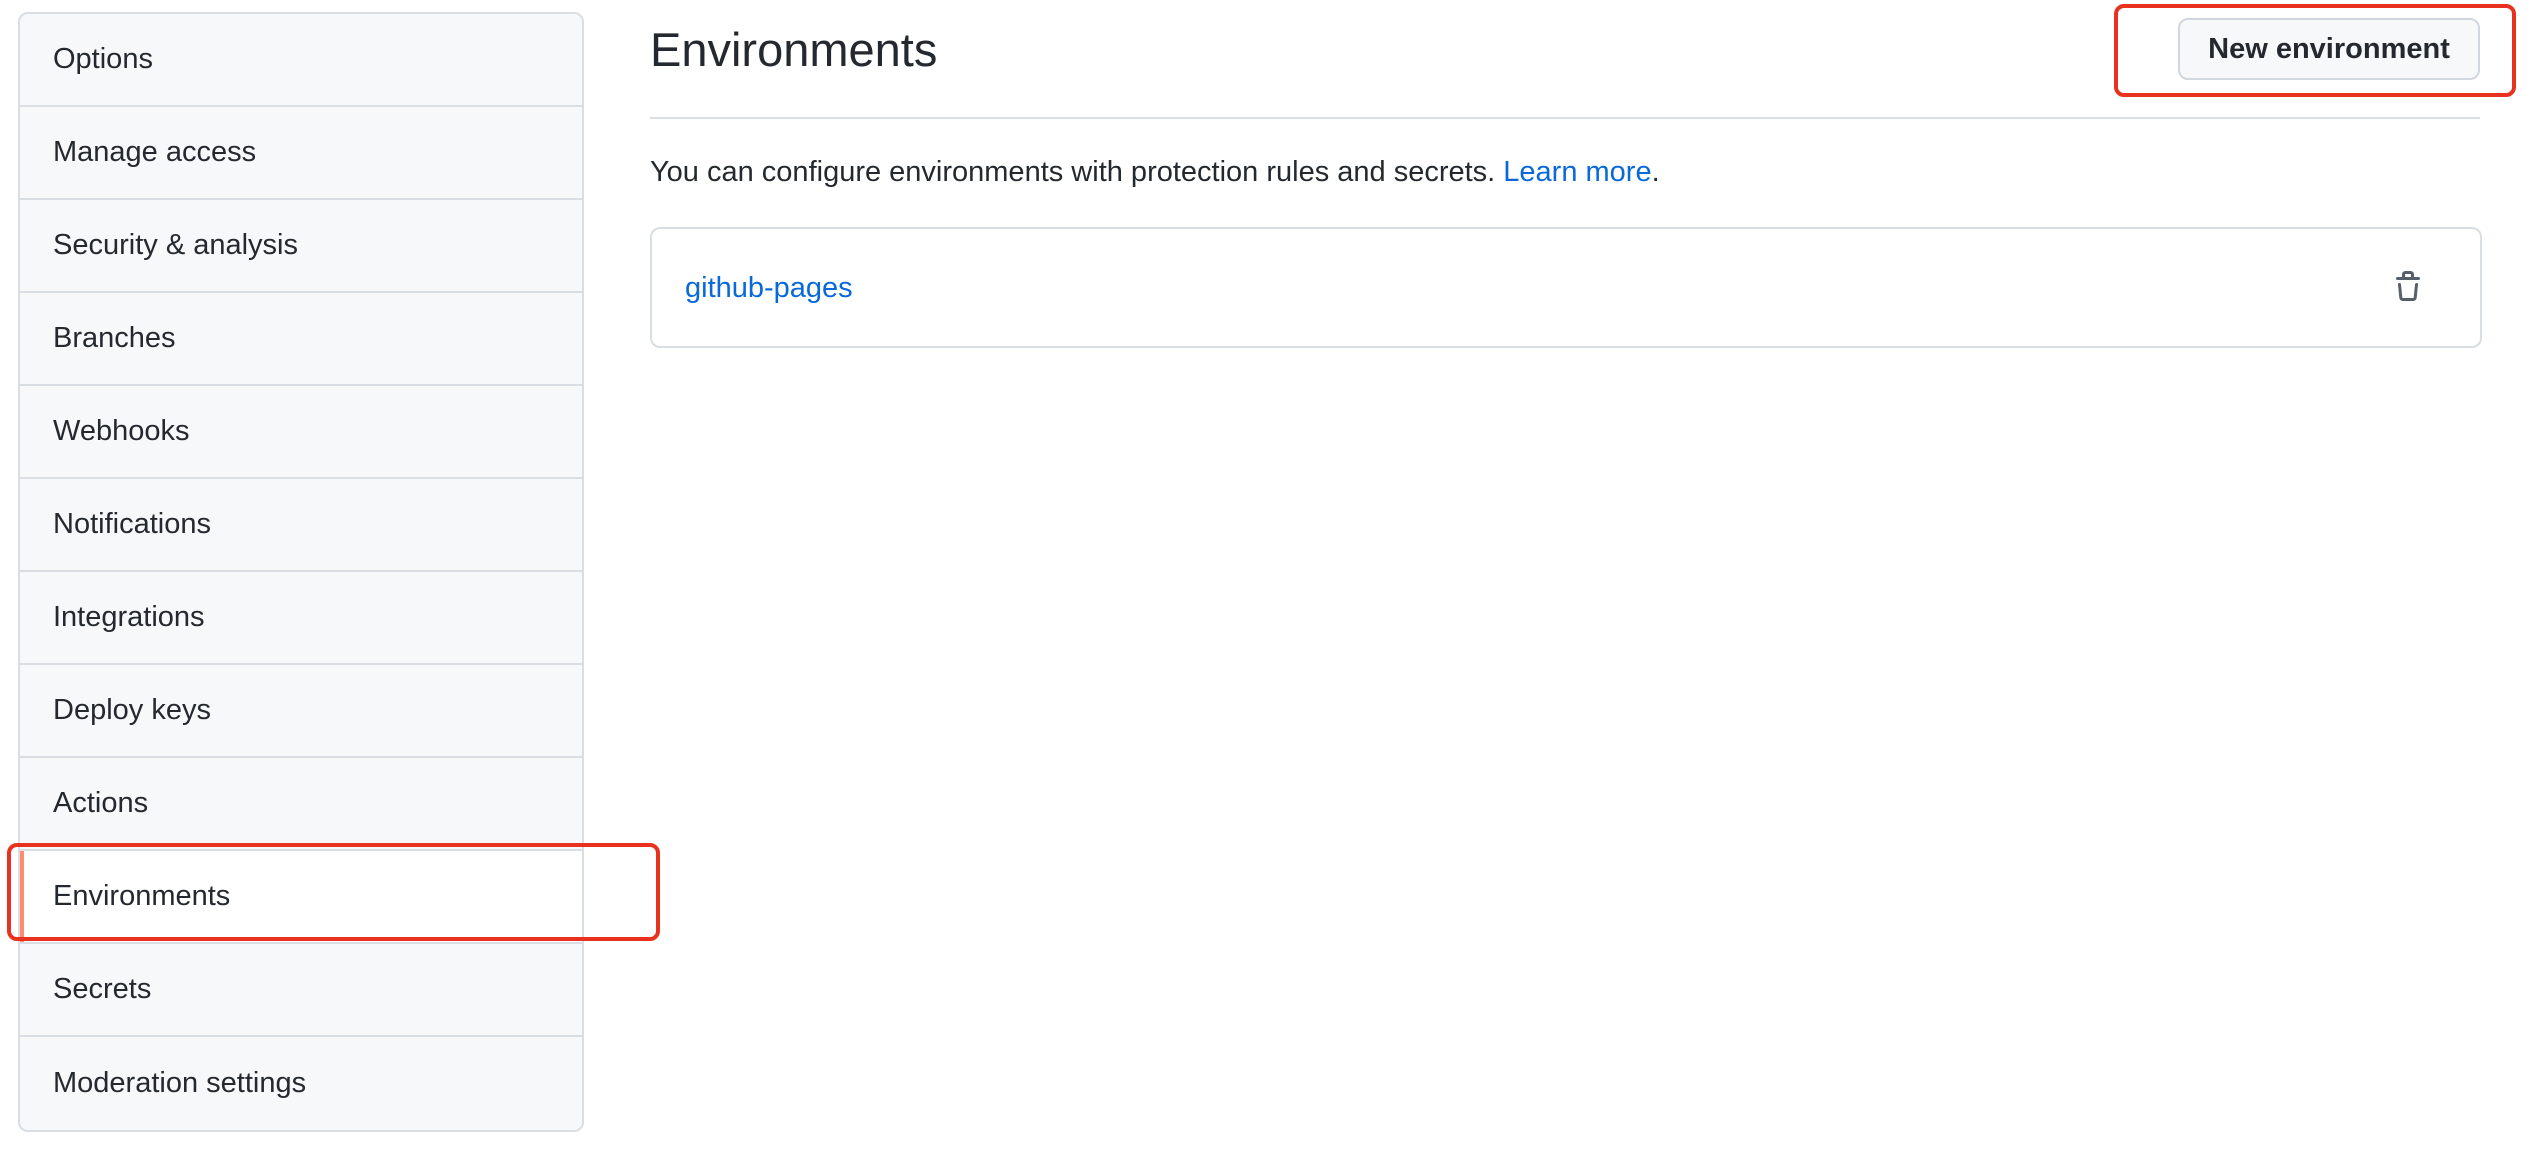 The height and width of the screenshot is (1150, 2548). I want to click on delete-environment-button, so click(2408, 287).